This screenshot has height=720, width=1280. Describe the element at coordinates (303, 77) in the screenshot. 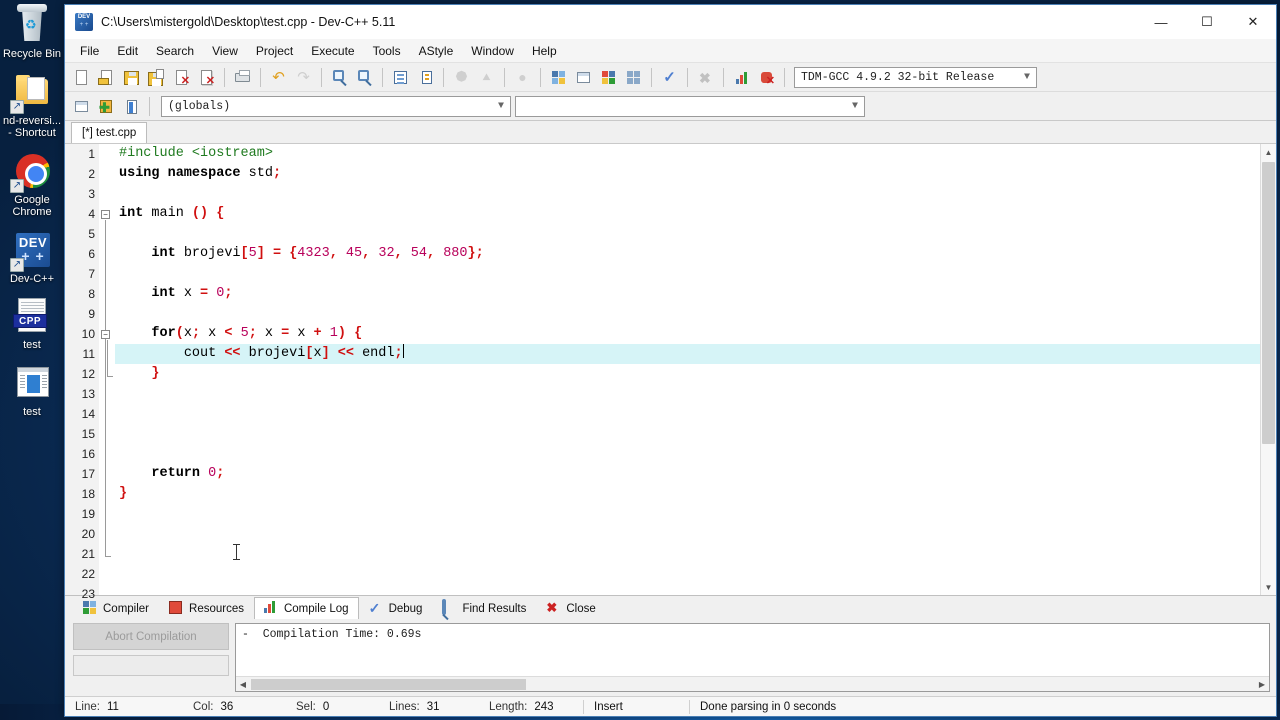

I see `redo-button: ↷` at that location.